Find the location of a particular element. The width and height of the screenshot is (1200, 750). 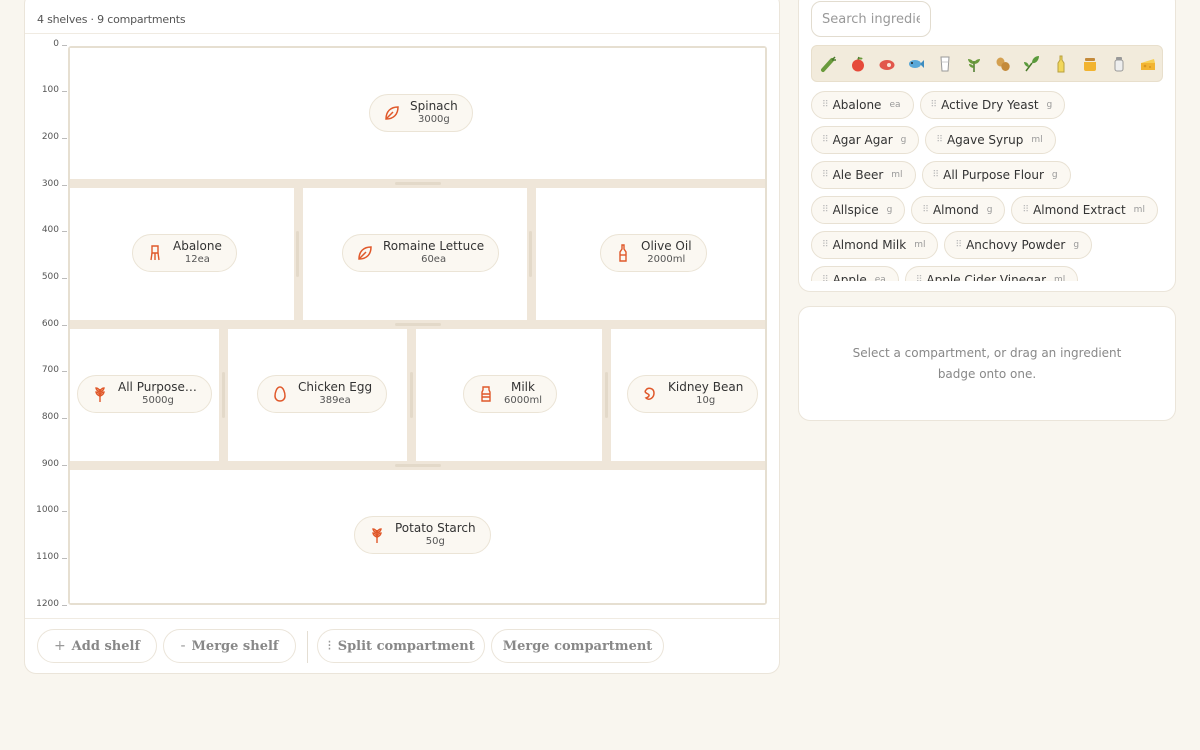

ingredient-chip: ⠿ Almond Milk ml is located at coordinates (875, 245).